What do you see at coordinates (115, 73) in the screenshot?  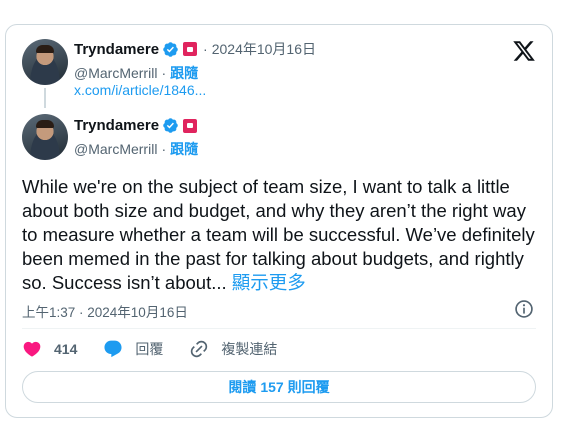 I see `quoted-handle: @MarcMerrill` at bounding box center [115, 73].